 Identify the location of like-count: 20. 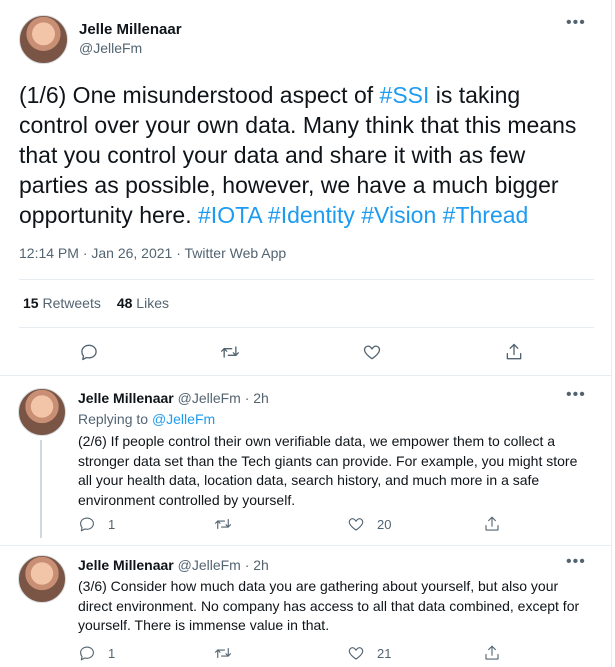
(384, 524).